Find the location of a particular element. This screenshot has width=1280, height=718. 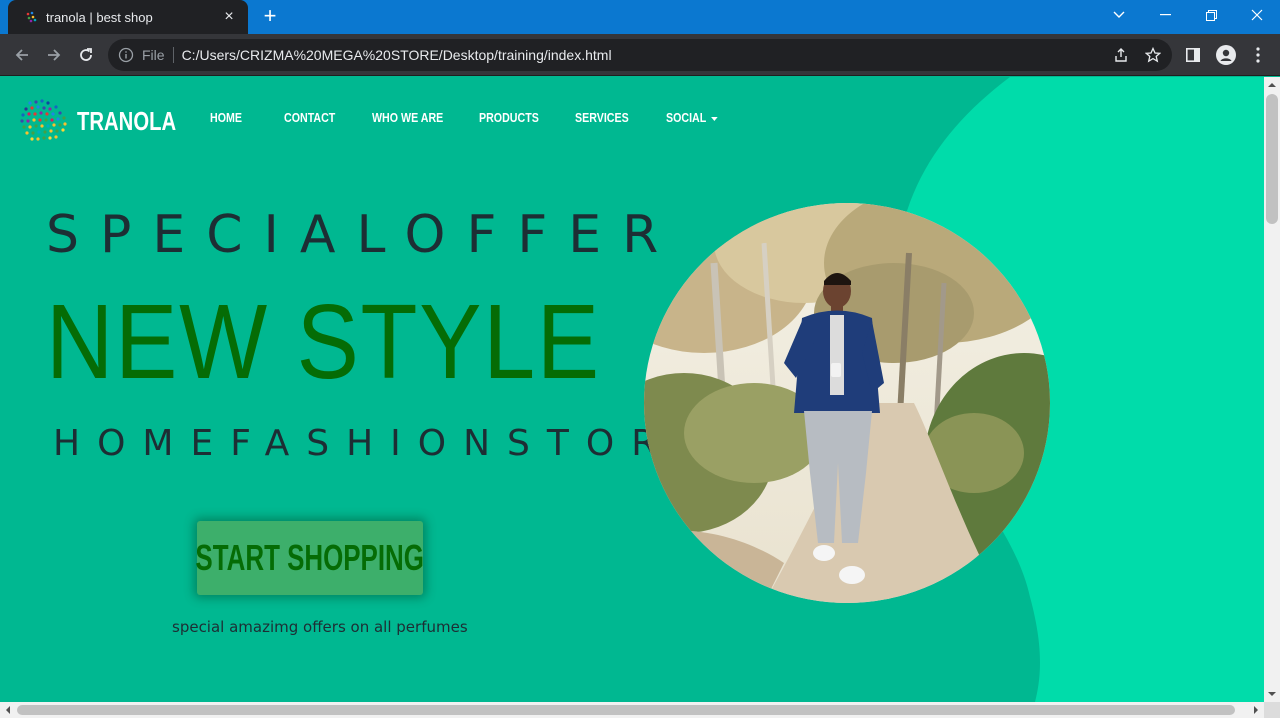

nav-item-social: SOCIAL is located at coordinates (686, 117).